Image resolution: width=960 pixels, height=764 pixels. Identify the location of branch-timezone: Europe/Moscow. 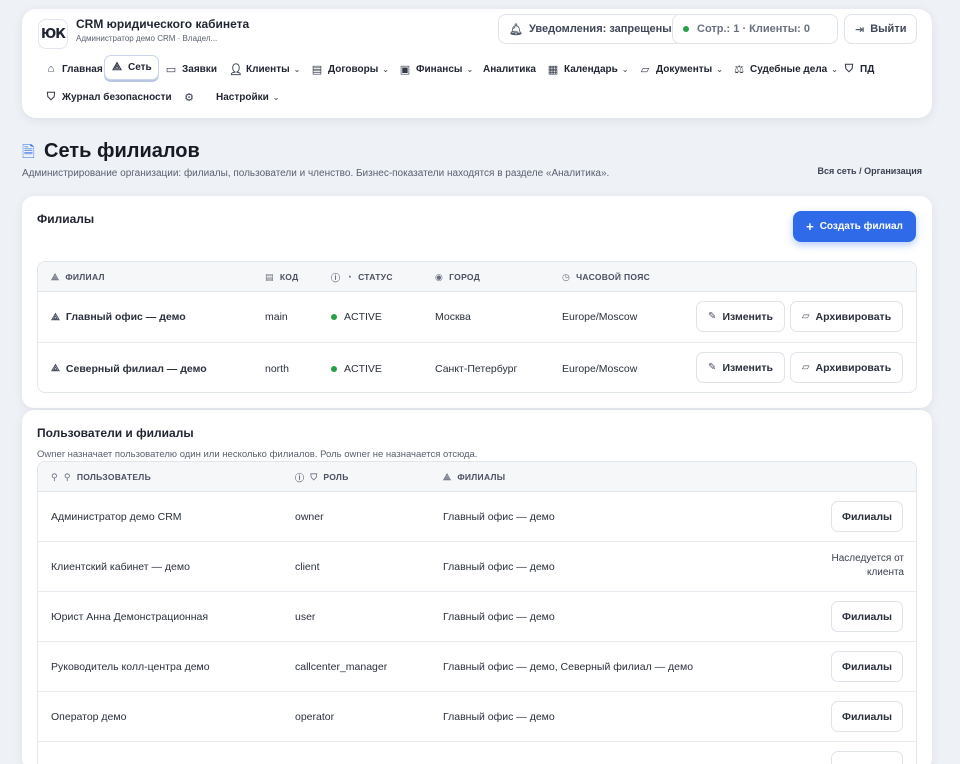
(600, 368).